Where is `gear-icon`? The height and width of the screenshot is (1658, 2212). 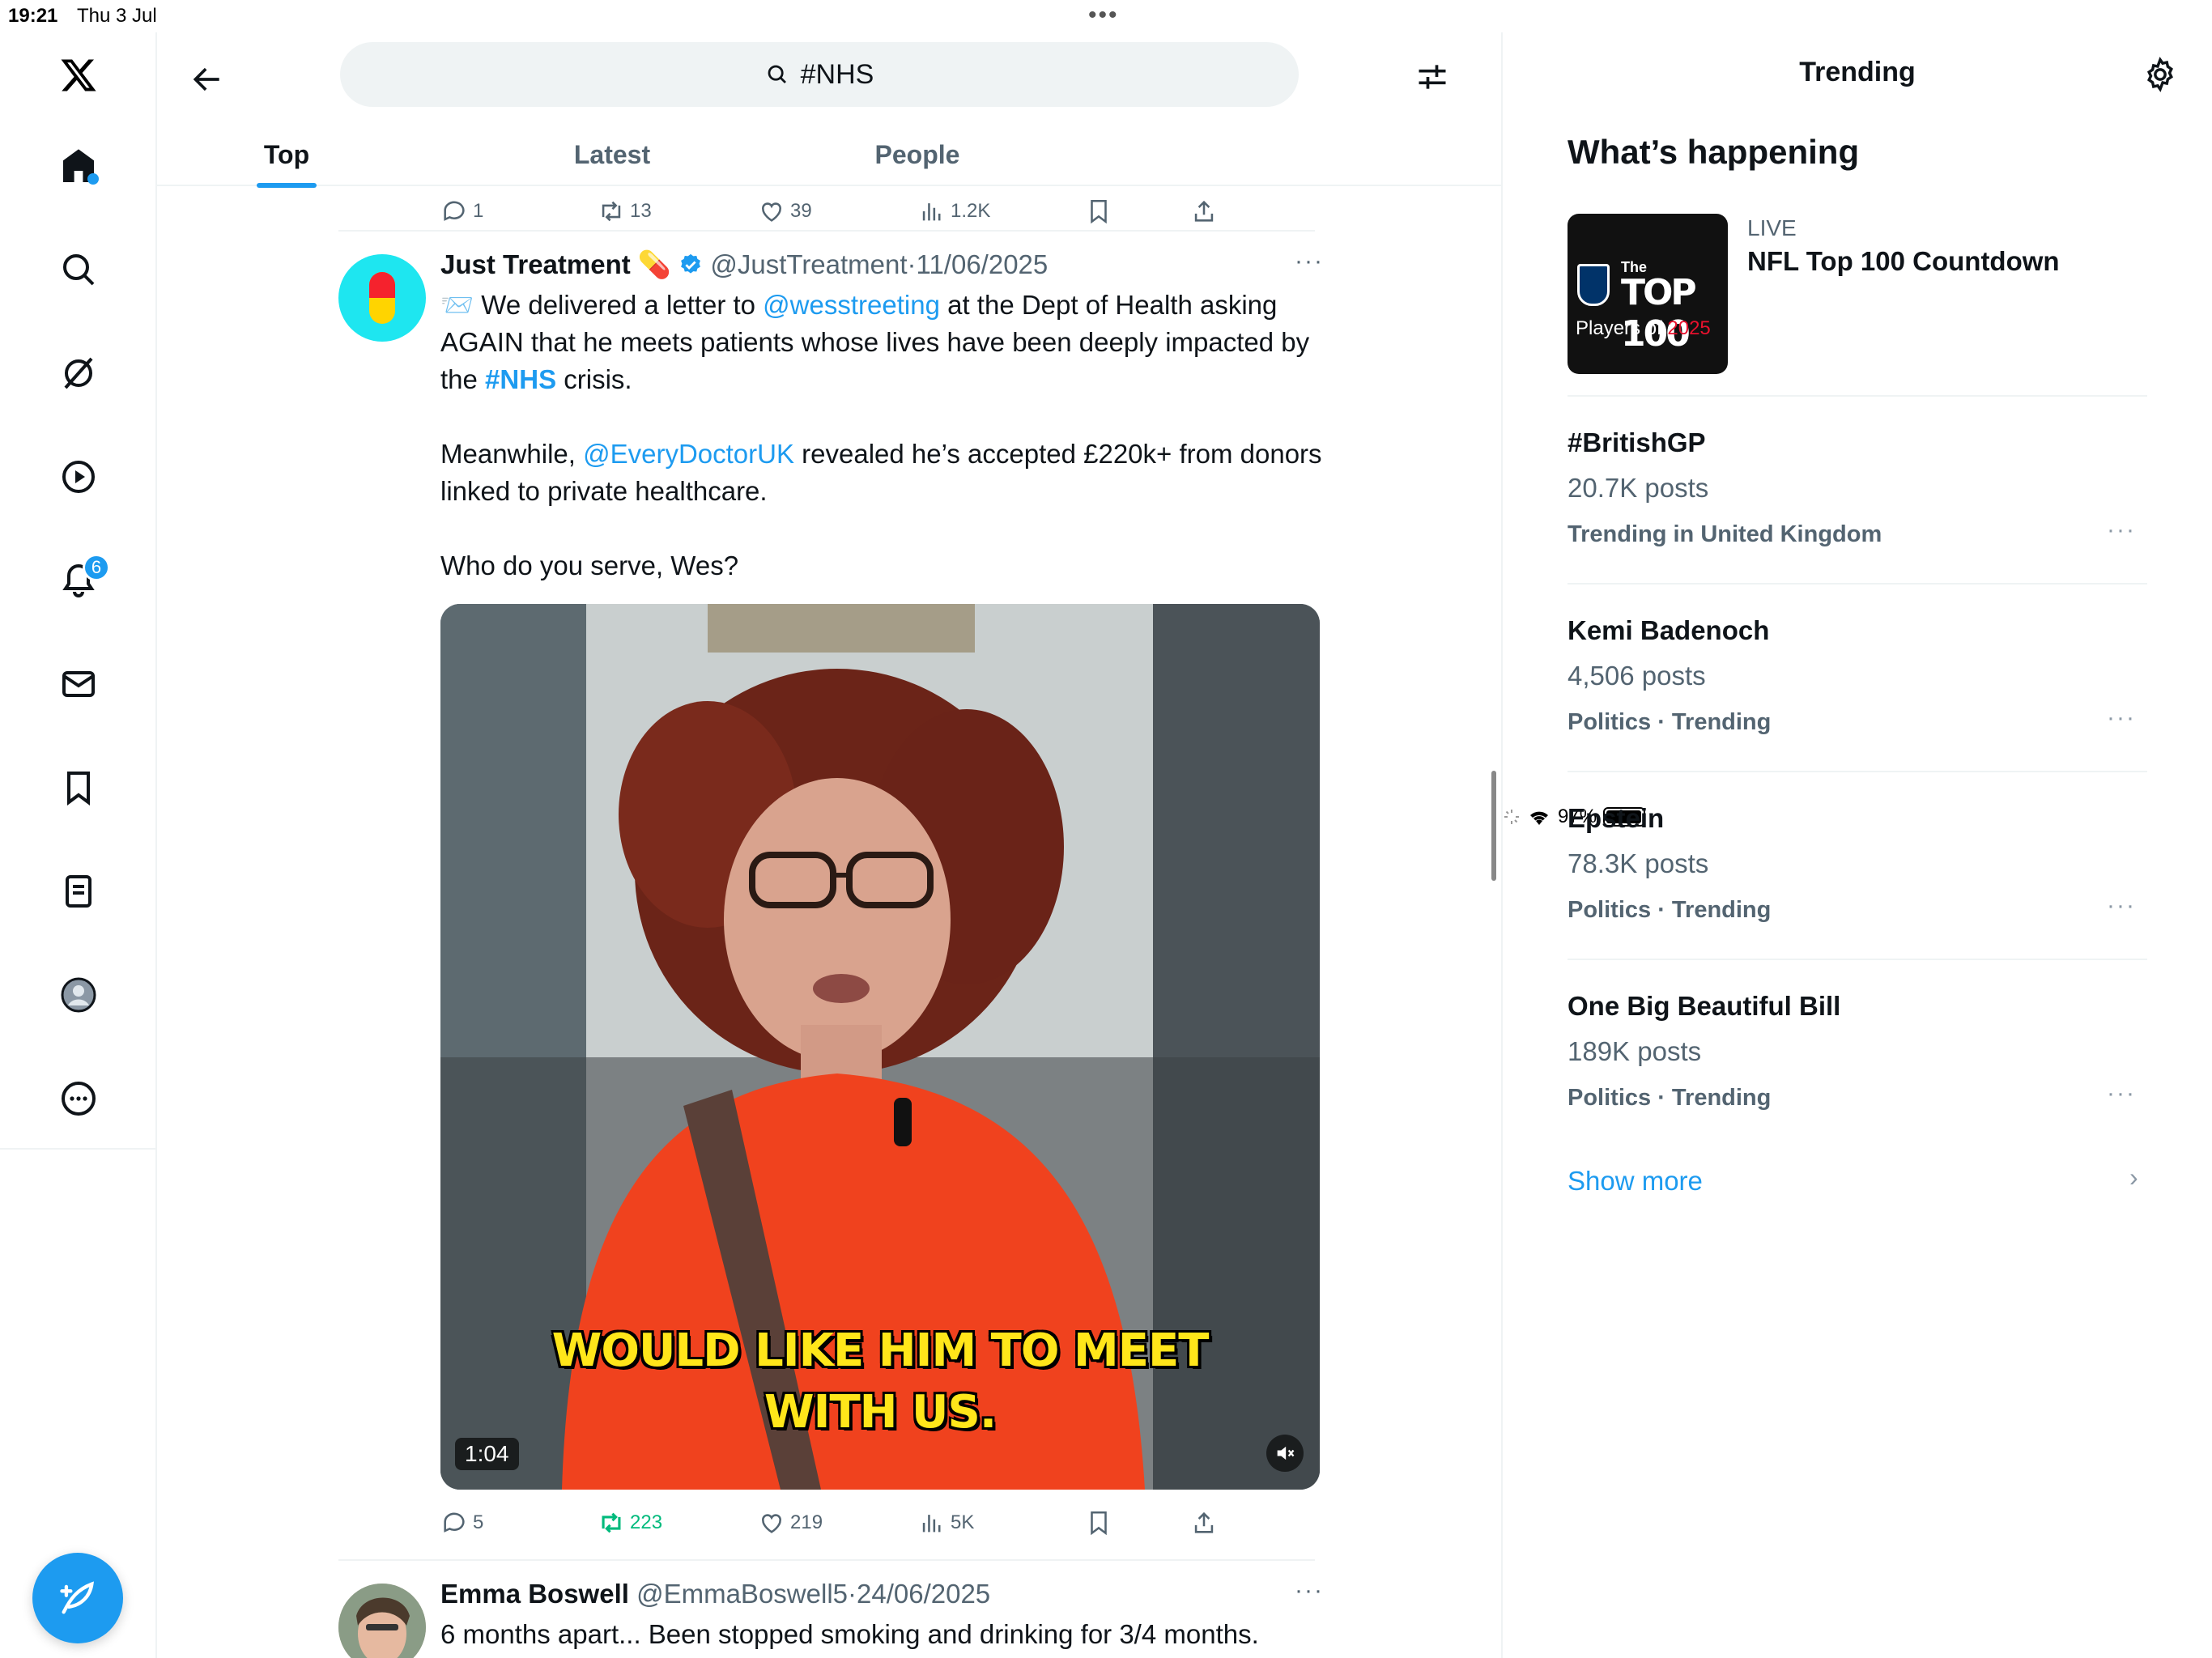 gear-icon is located at coordinates (2160, 74).